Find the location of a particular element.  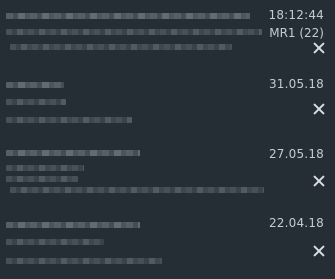

notification-time: 22.04.18 is located at coordinates (296, 223).